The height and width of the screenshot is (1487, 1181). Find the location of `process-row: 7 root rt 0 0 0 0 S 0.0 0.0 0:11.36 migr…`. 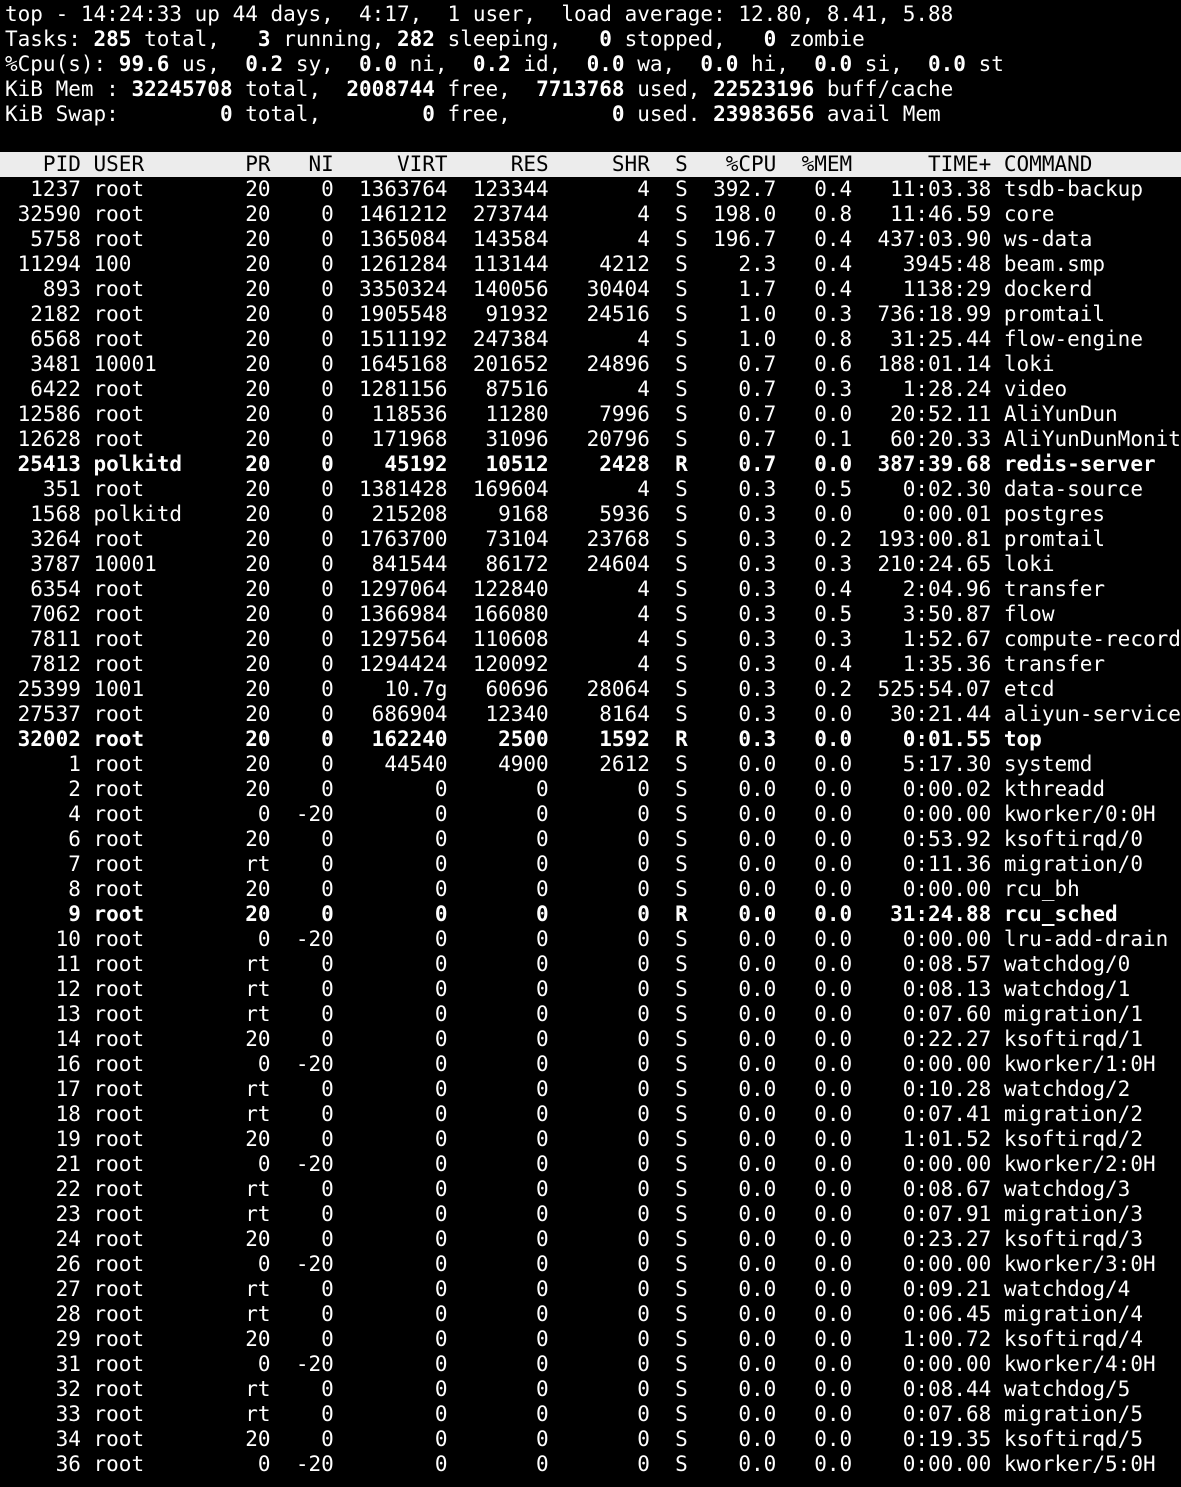

process-row: 7 root rt 0 0 0 0 S 0.0 0.0 0:11.36 migr… is located at coordinates (593, 864).